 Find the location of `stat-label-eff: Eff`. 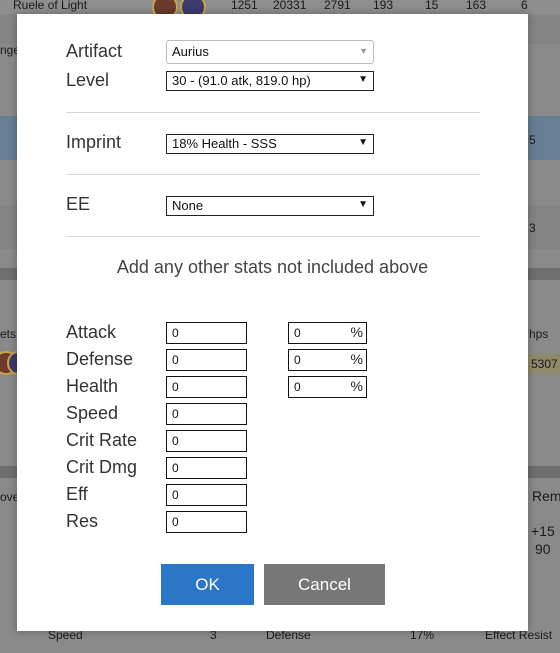

stat-label-eff: Eff is located at coordinates (77, 494).